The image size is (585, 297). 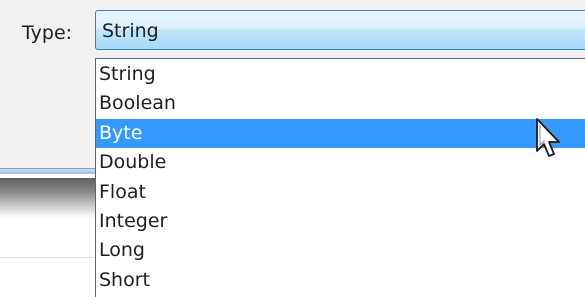 I want to click on dropdown-option-double: Double, so click(x=340, y=162).